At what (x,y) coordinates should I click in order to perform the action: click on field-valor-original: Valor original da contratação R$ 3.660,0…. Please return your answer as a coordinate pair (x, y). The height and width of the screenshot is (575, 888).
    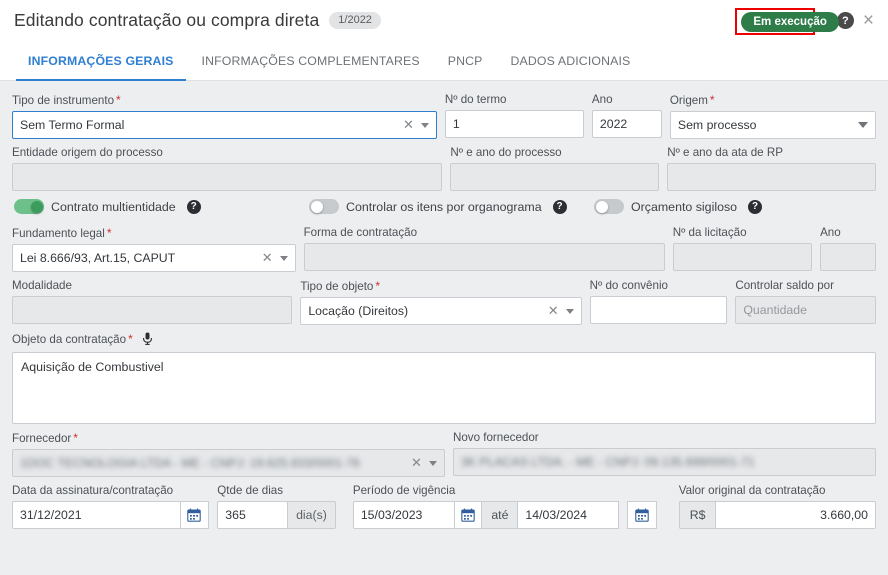
    Looking at the image, I should click on (777, 506).